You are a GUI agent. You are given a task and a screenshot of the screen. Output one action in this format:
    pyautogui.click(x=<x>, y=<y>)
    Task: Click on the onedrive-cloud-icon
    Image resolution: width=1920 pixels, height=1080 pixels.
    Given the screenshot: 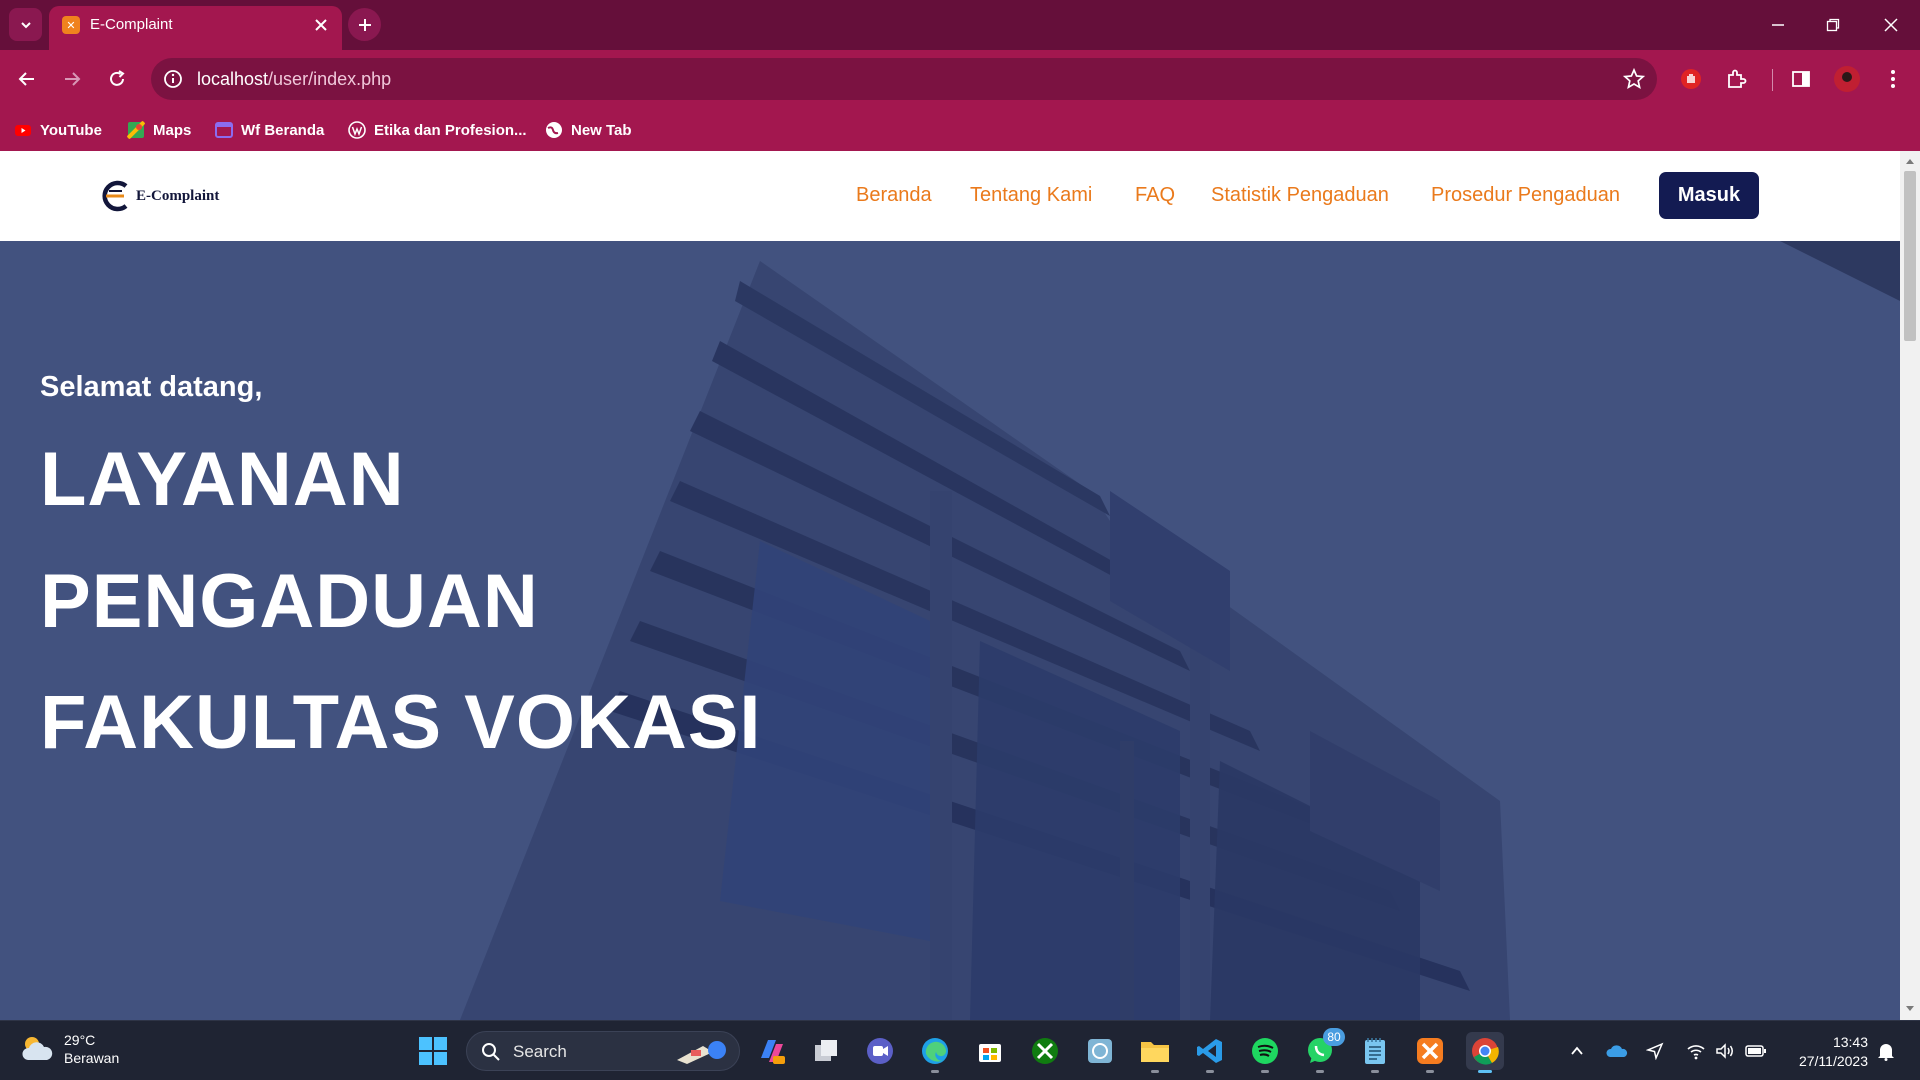 What is the action you would take?
    pyautogui.click(x=1617, y=1051)
    